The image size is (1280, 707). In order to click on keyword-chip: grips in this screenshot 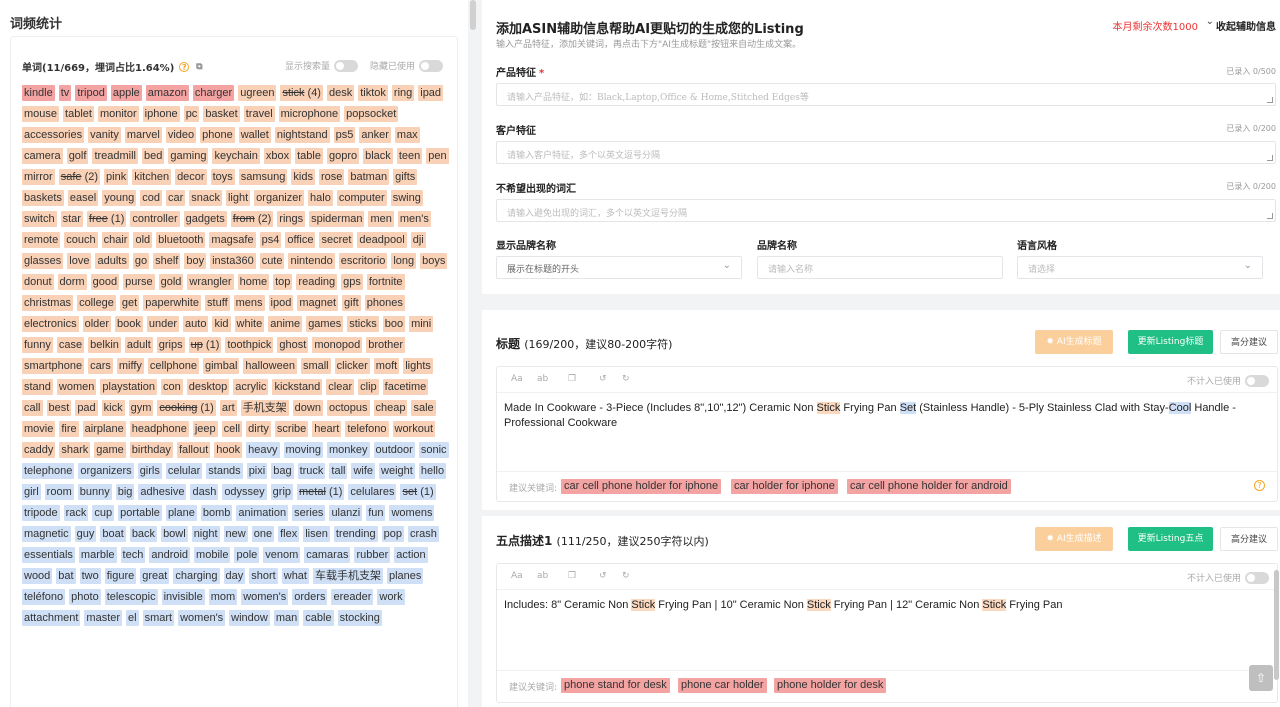, I will do `click(170, 345)`.